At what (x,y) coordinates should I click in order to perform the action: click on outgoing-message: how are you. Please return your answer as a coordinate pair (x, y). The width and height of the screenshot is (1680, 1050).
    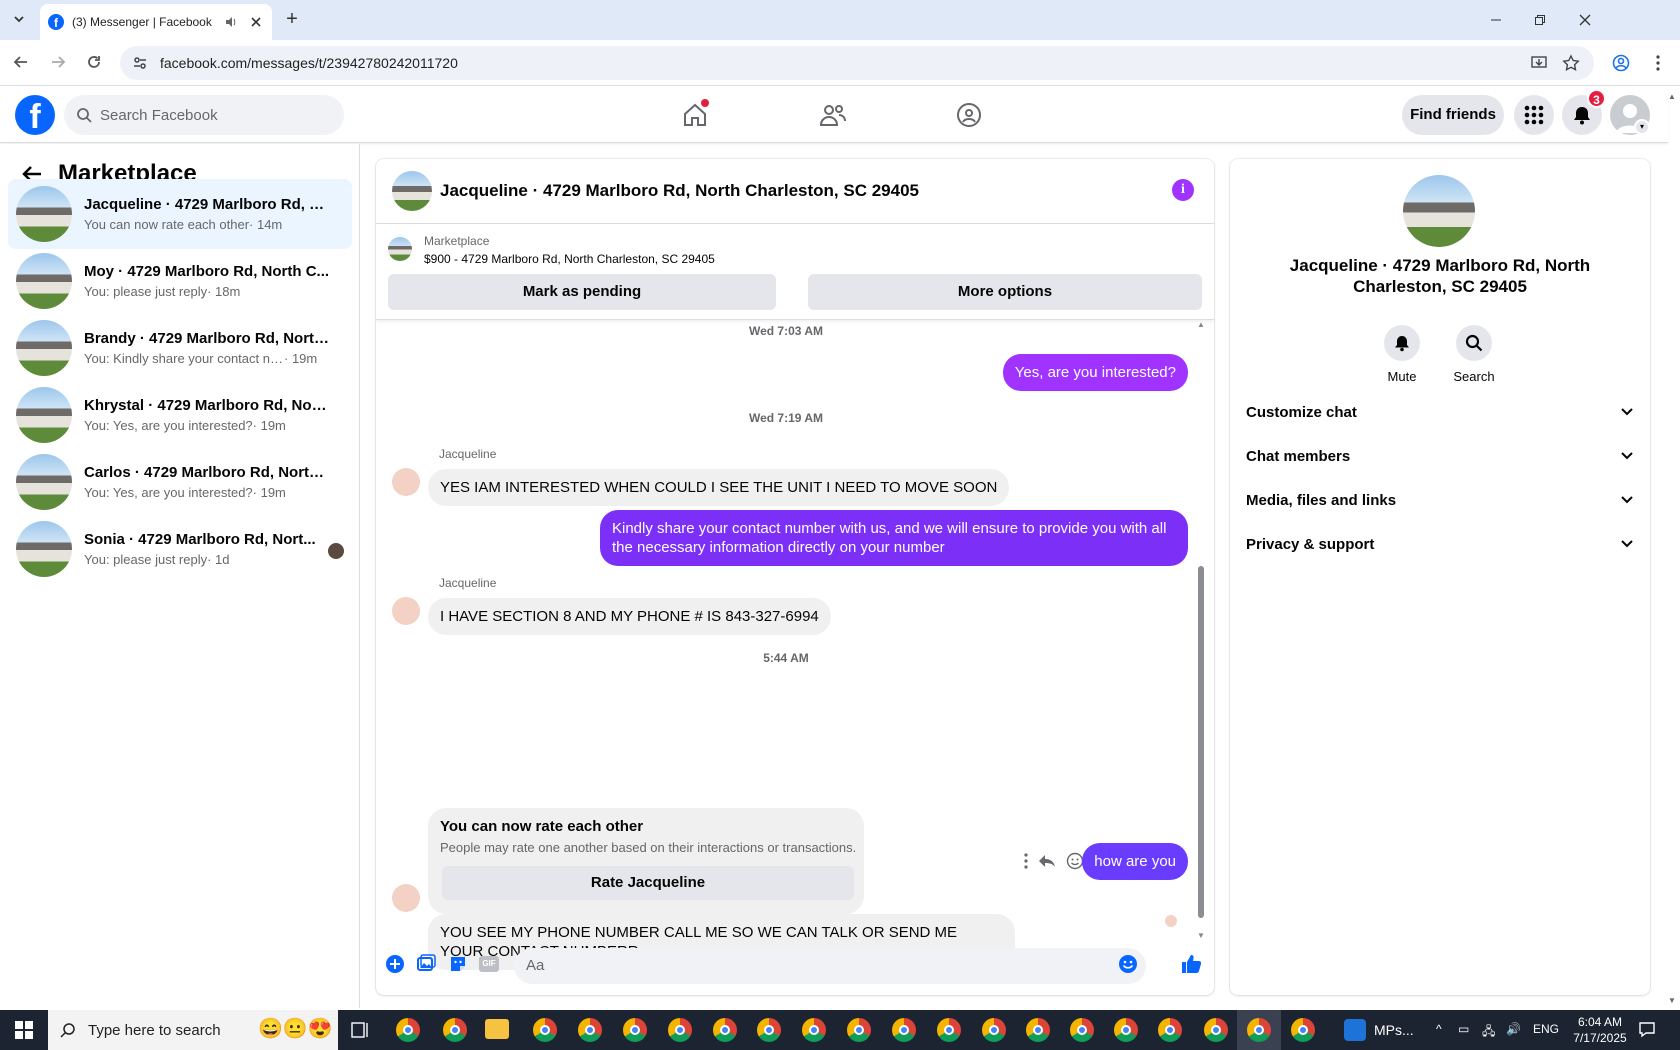
    Looking at the image, I should click on (1135, 861).